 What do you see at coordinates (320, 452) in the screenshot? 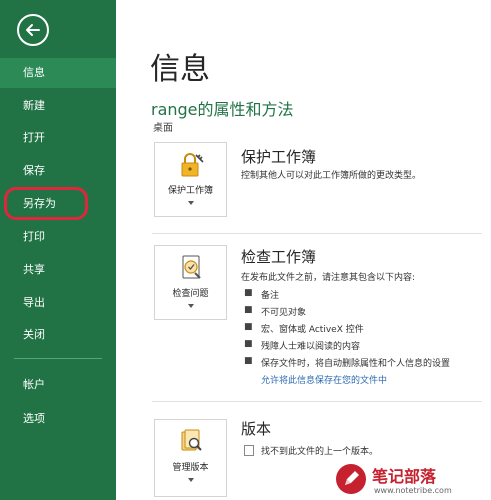
I see `versions-description: 找不到此文件的上一个版本。` at bounding box center [320, 452].